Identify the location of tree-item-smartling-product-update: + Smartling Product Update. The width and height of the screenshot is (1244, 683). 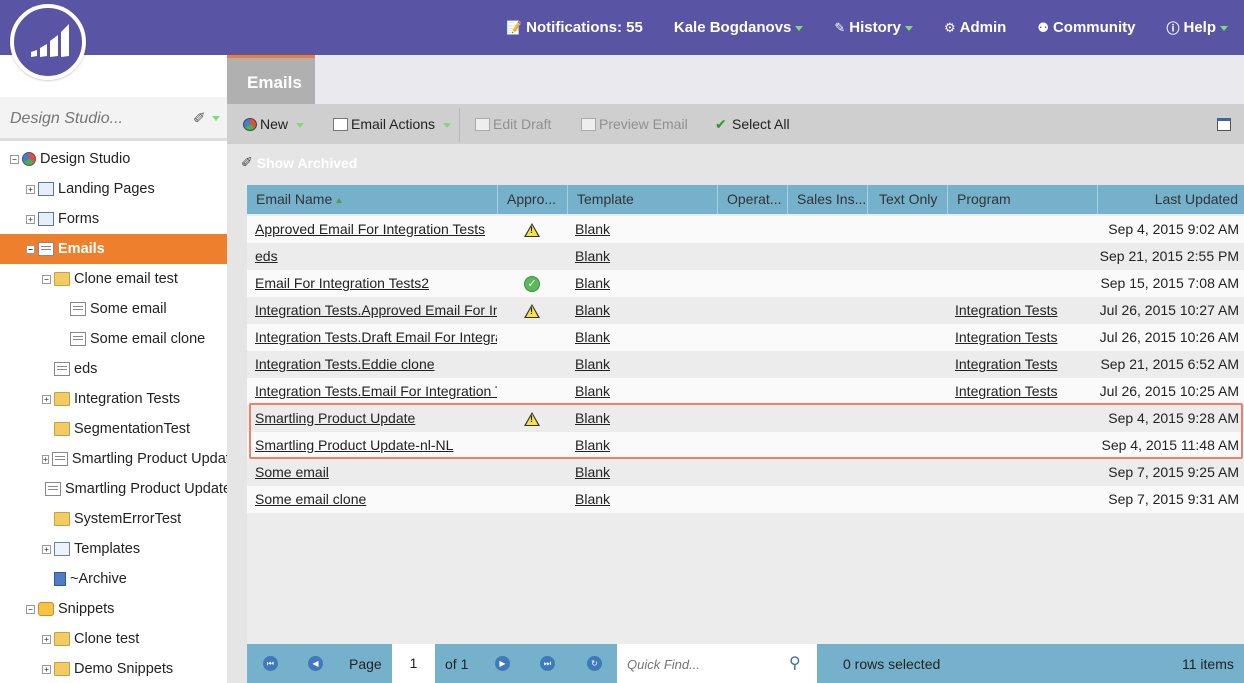
(113, 459).